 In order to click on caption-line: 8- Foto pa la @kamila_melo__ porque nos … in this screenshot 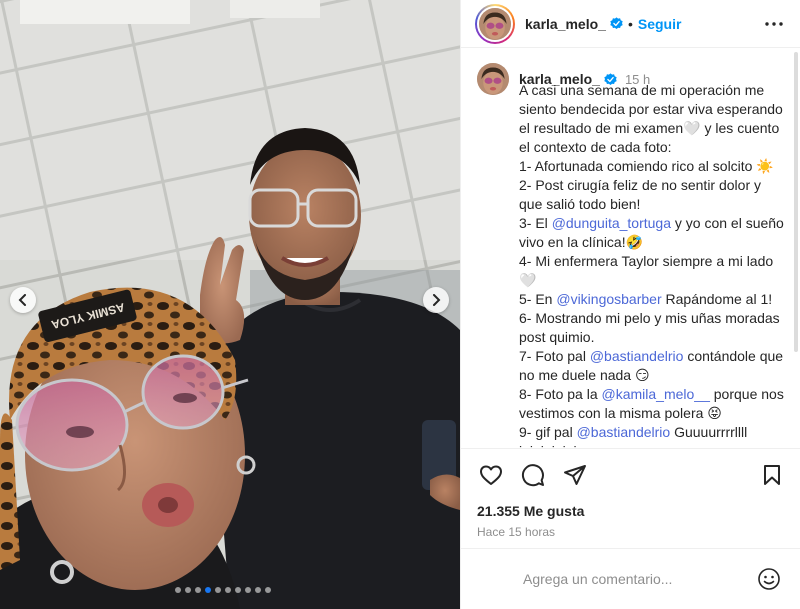, I will do `click(652, 404)`.